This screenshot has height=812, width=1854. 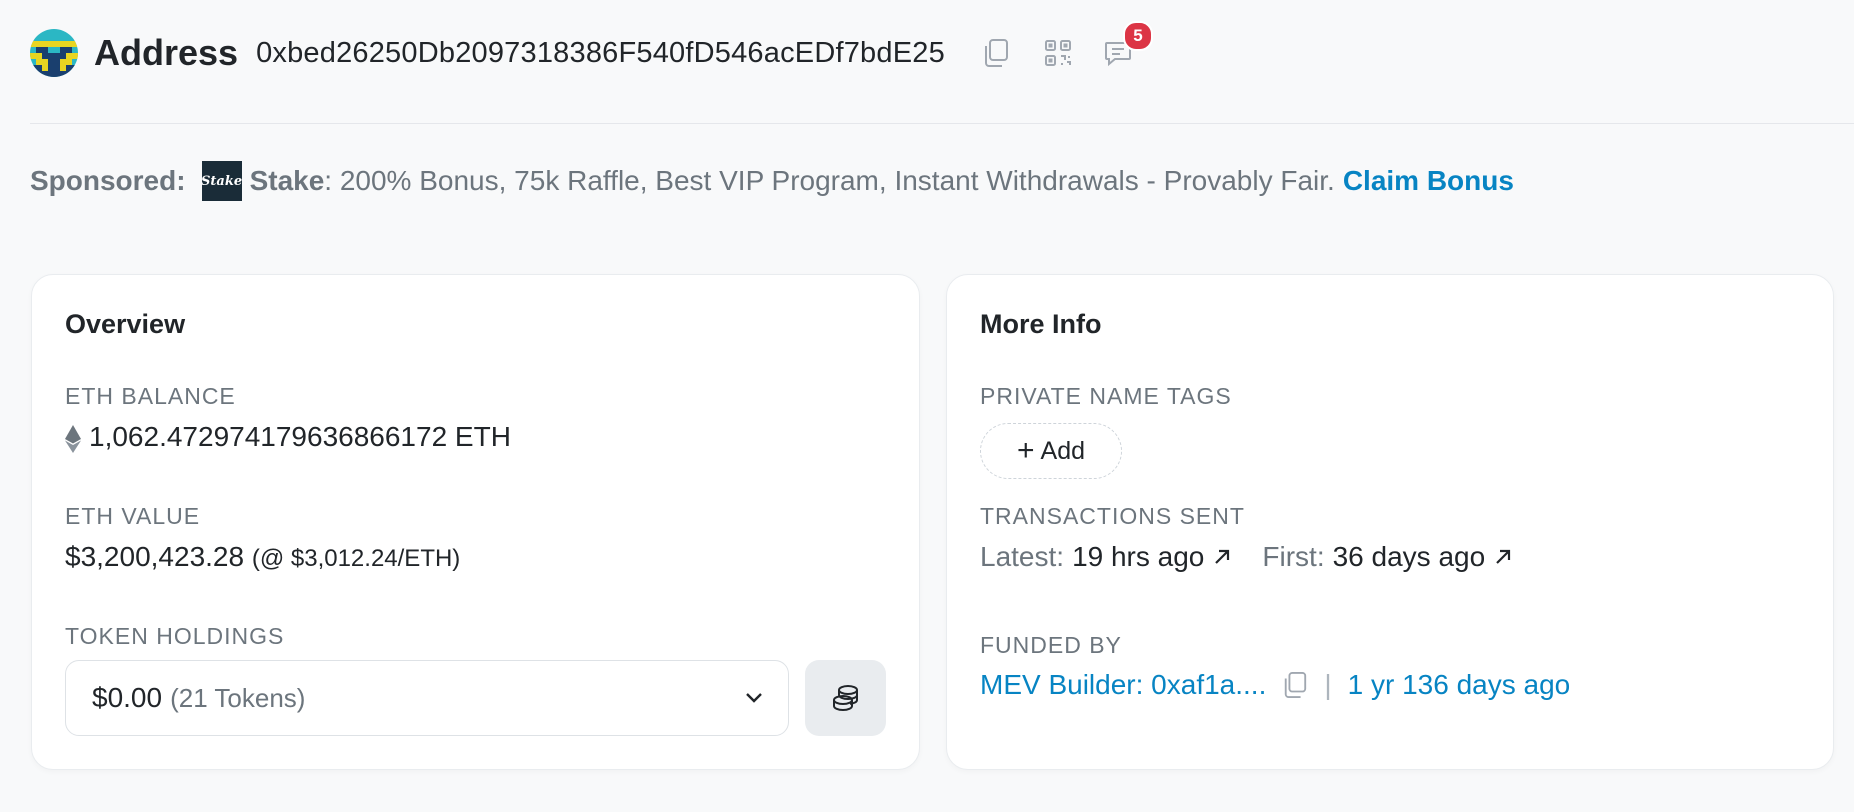 I want to click on notification-badge: 5, so click(x=1137, y=36).